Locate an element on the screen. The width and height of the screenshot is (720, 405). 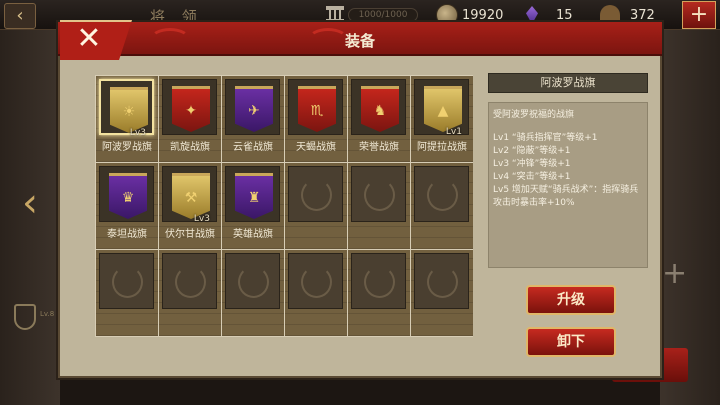
banner-level: Lv1 is located at coordinates (453, 132).